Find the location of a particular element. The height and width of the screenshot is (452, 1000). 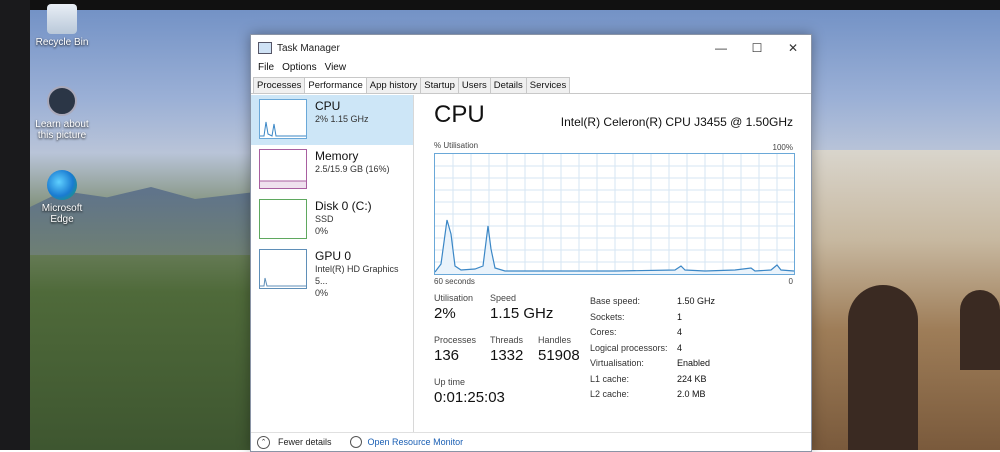

monitor-bezel-left is located at coordinates (15, 225).